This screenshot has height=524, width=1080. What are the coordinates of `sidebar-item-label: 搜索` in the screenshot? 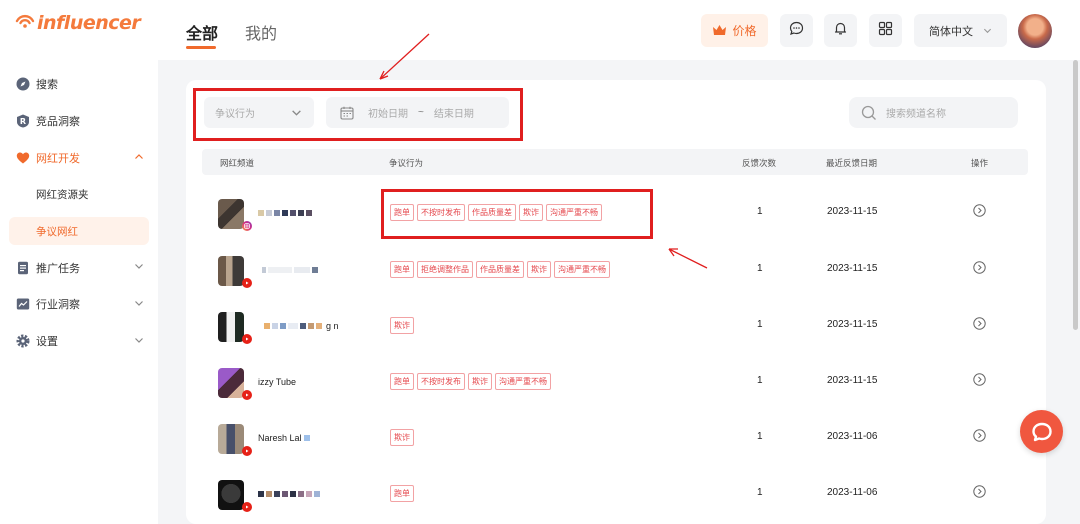 It's located at (47, 85).